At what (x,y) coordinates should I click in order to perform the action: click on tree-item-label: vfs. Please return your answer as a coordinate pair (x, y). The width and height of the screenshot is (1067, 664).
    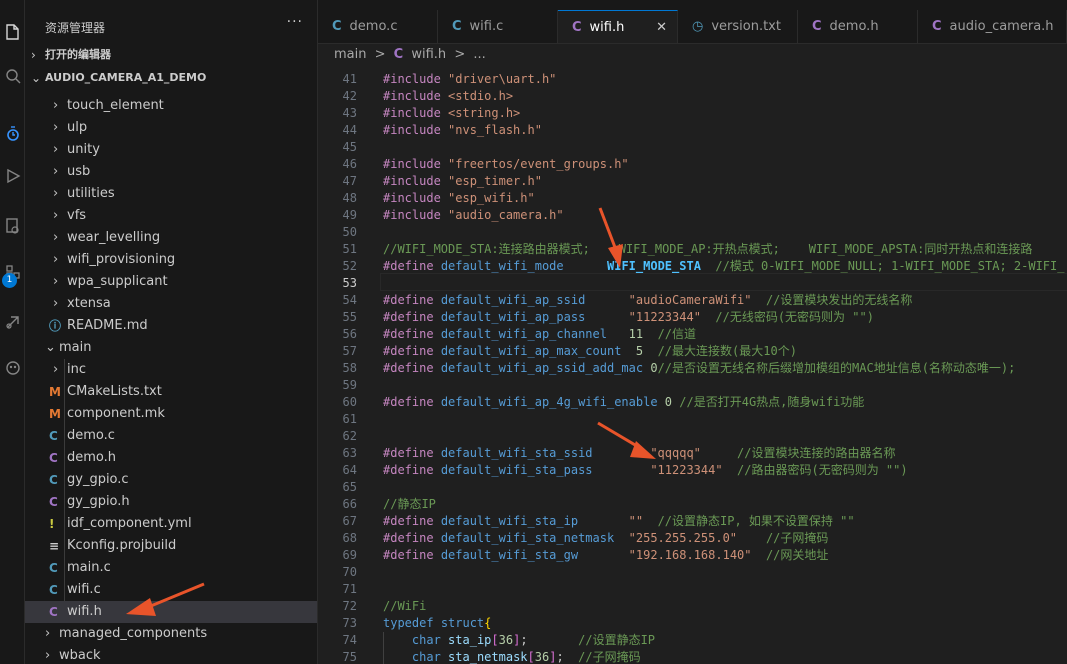
    Looking at the image, I should click on (77, 215).